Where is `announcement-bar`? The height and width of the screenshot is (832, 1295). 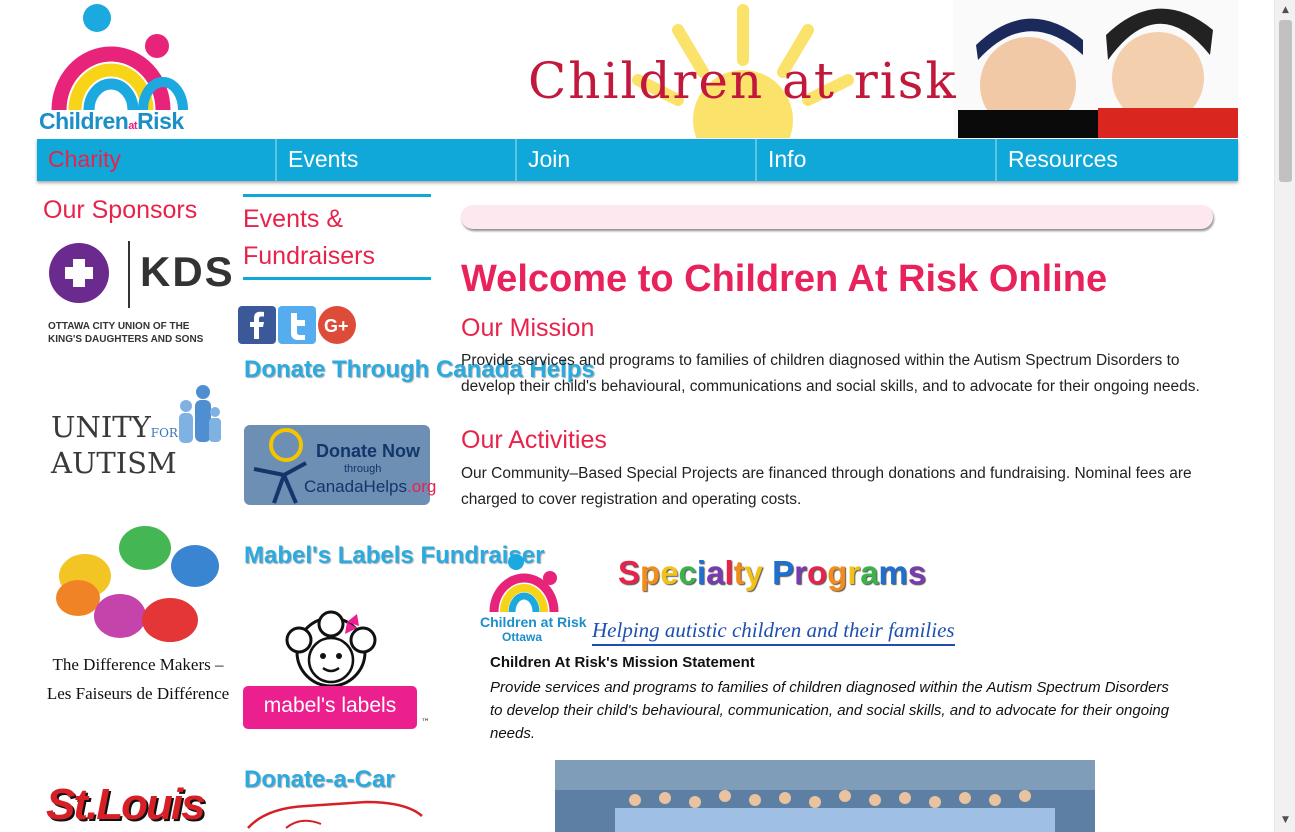
announcement-bar is located at coordinates (837, 217).